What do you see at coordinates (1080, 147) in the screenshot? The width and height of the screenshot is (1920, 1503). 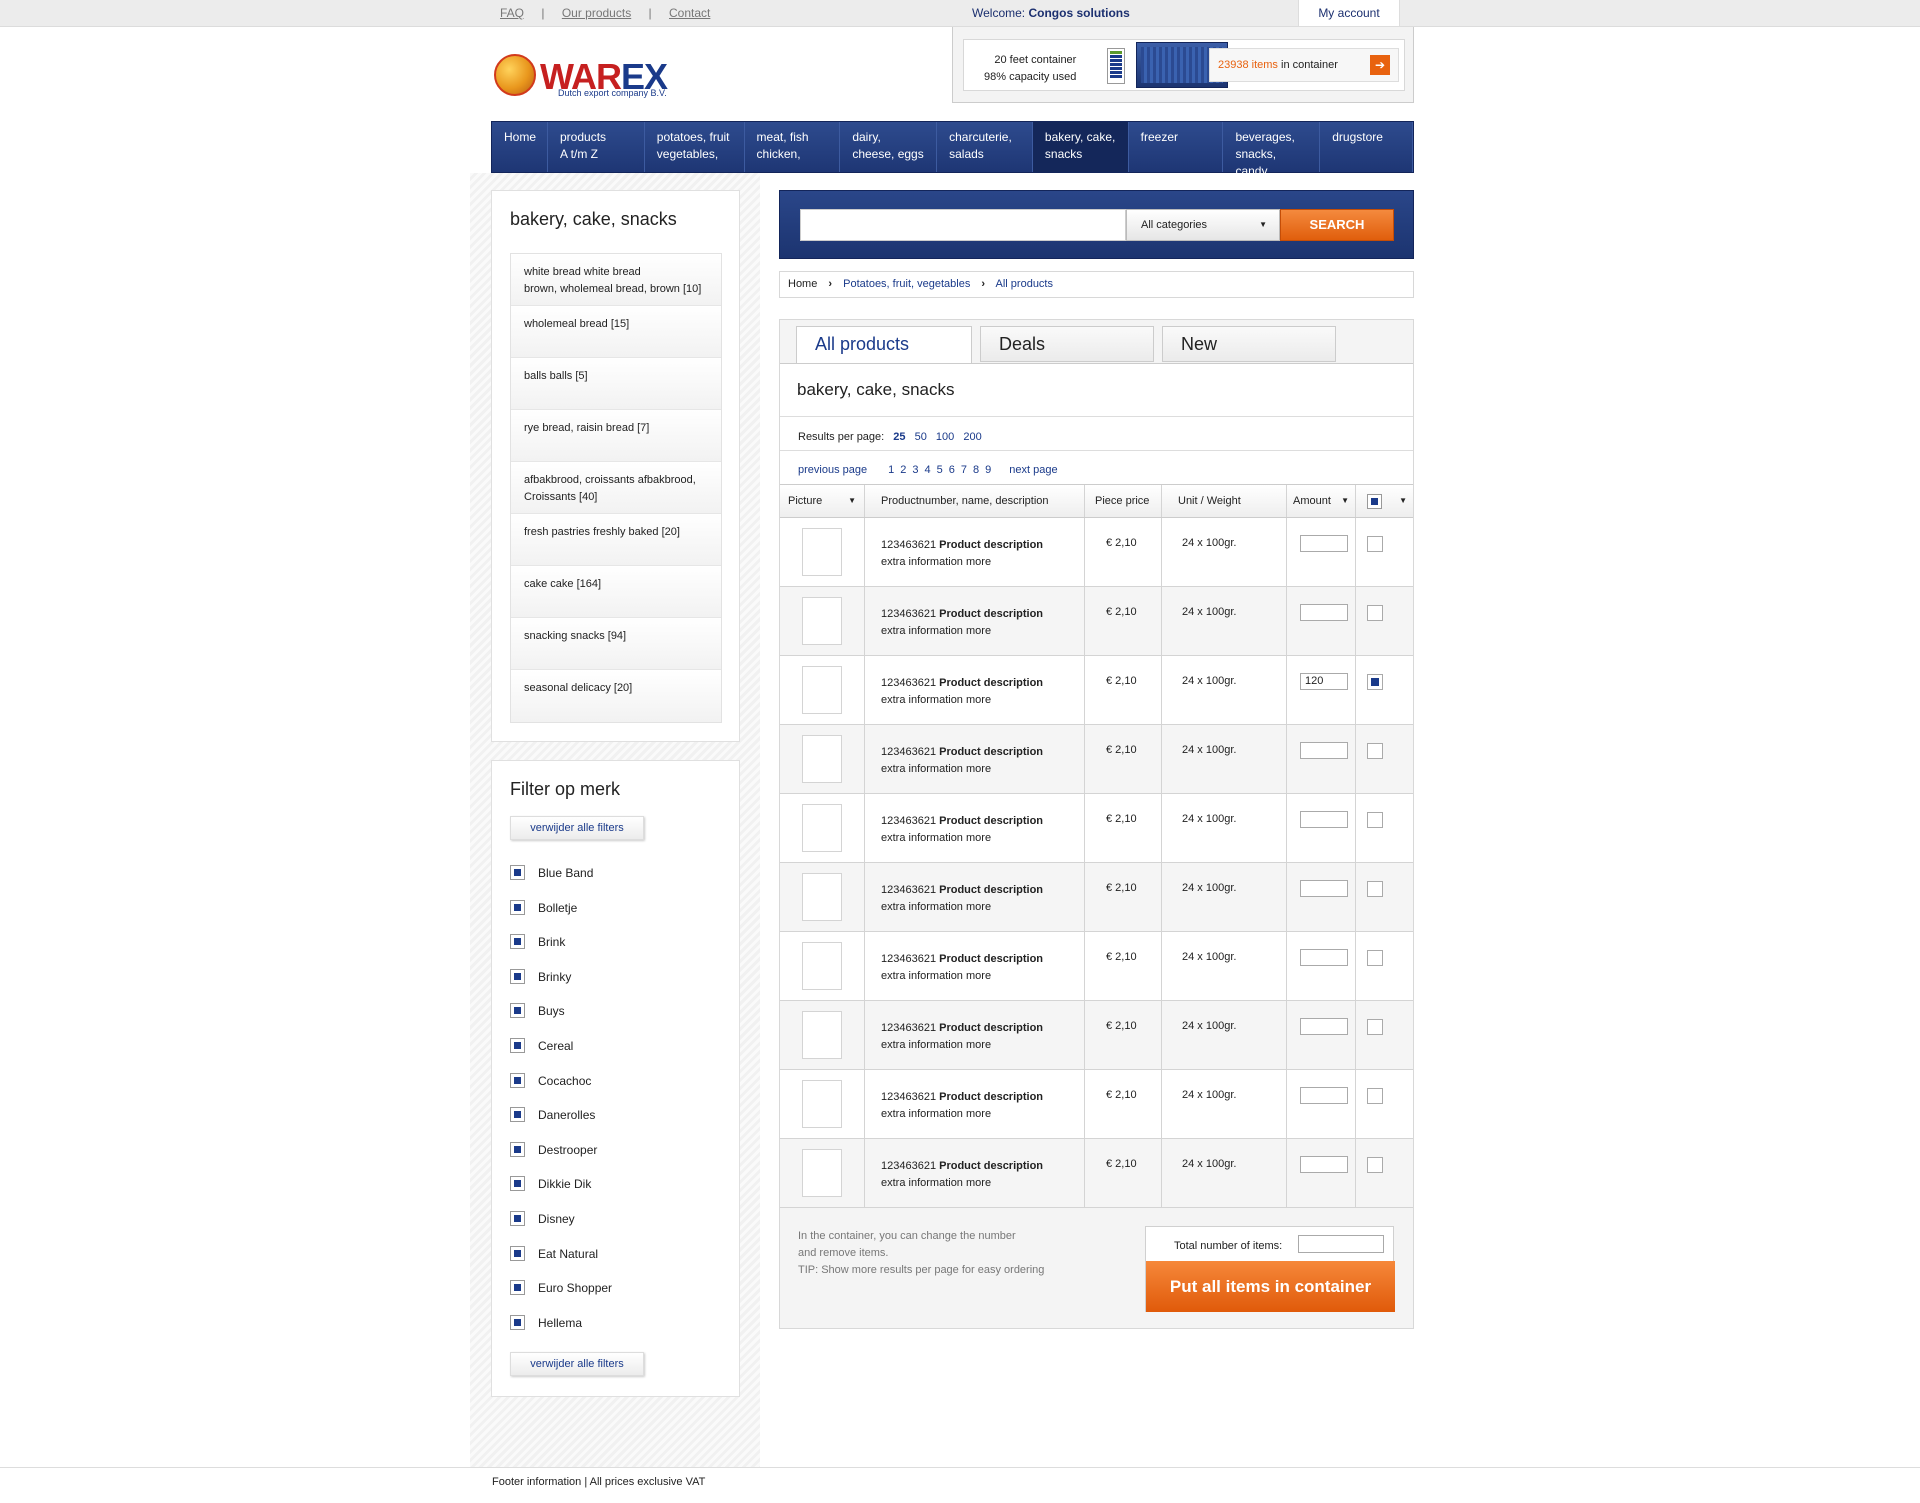 I see `nav-item-6: bakery, cake, snacks` at bounding box center [1080, 147].